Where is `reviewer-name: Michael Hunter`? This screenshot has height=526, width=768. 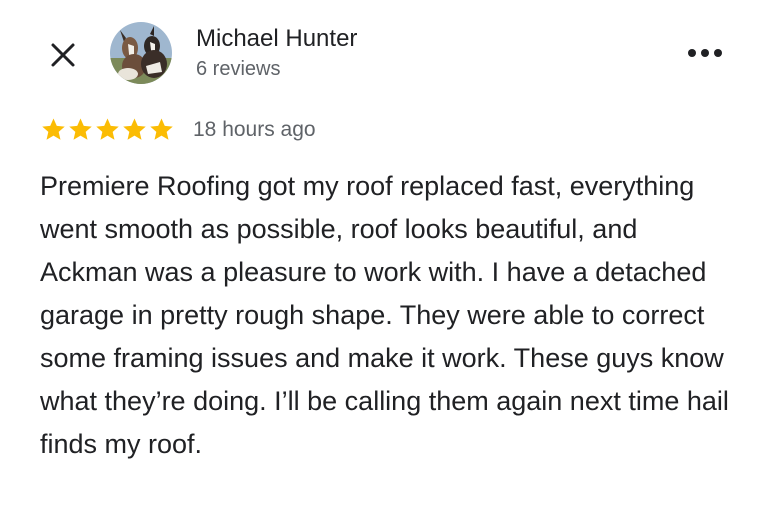
reviewer-name: Michael Hunter is located at coordinates (276, 39).